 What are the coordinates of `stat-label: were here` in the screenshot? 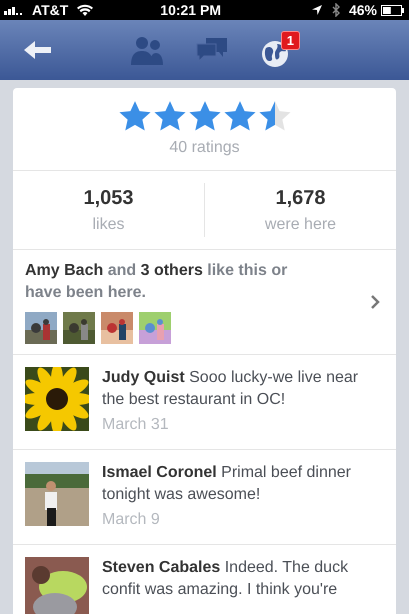 It's located at (300, 225).